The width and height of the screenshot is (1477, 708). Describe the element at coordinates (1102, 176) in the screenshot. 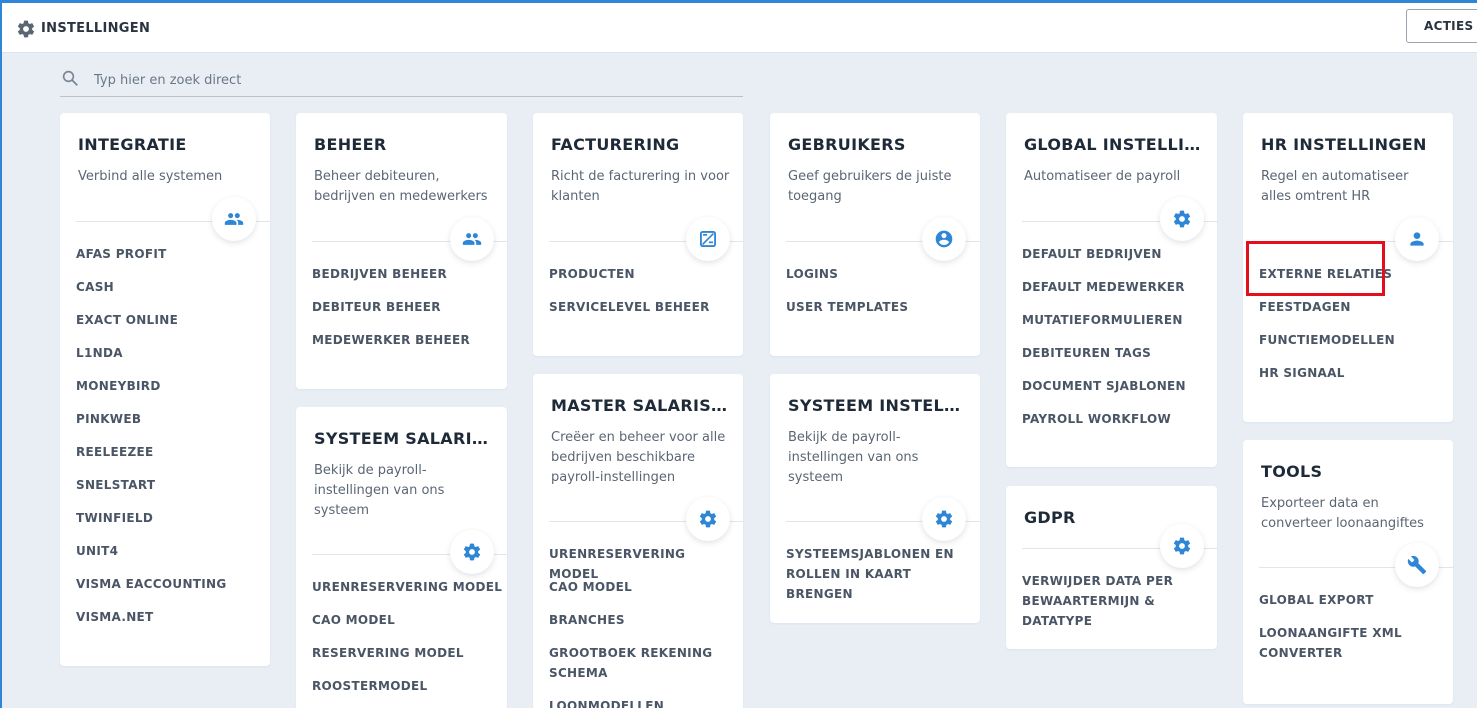

I see `card-description: Automatiseer de payroll` at that location.